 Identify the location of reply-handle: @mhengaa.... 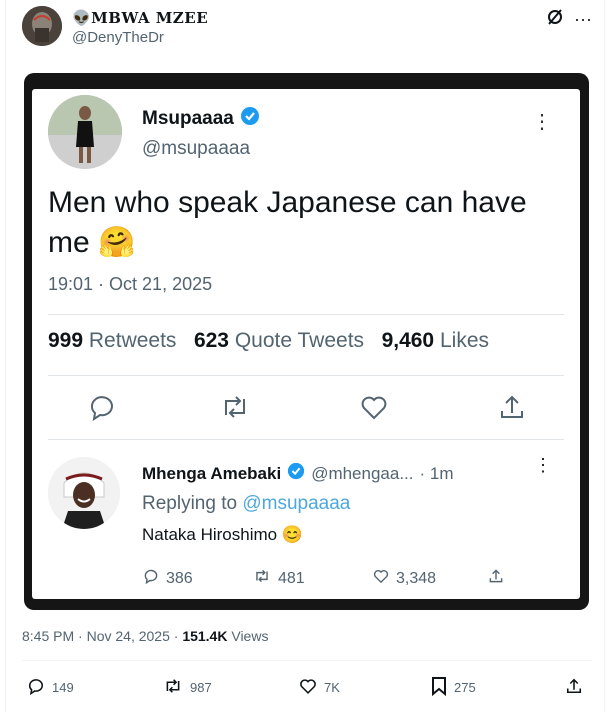
(362, 473).